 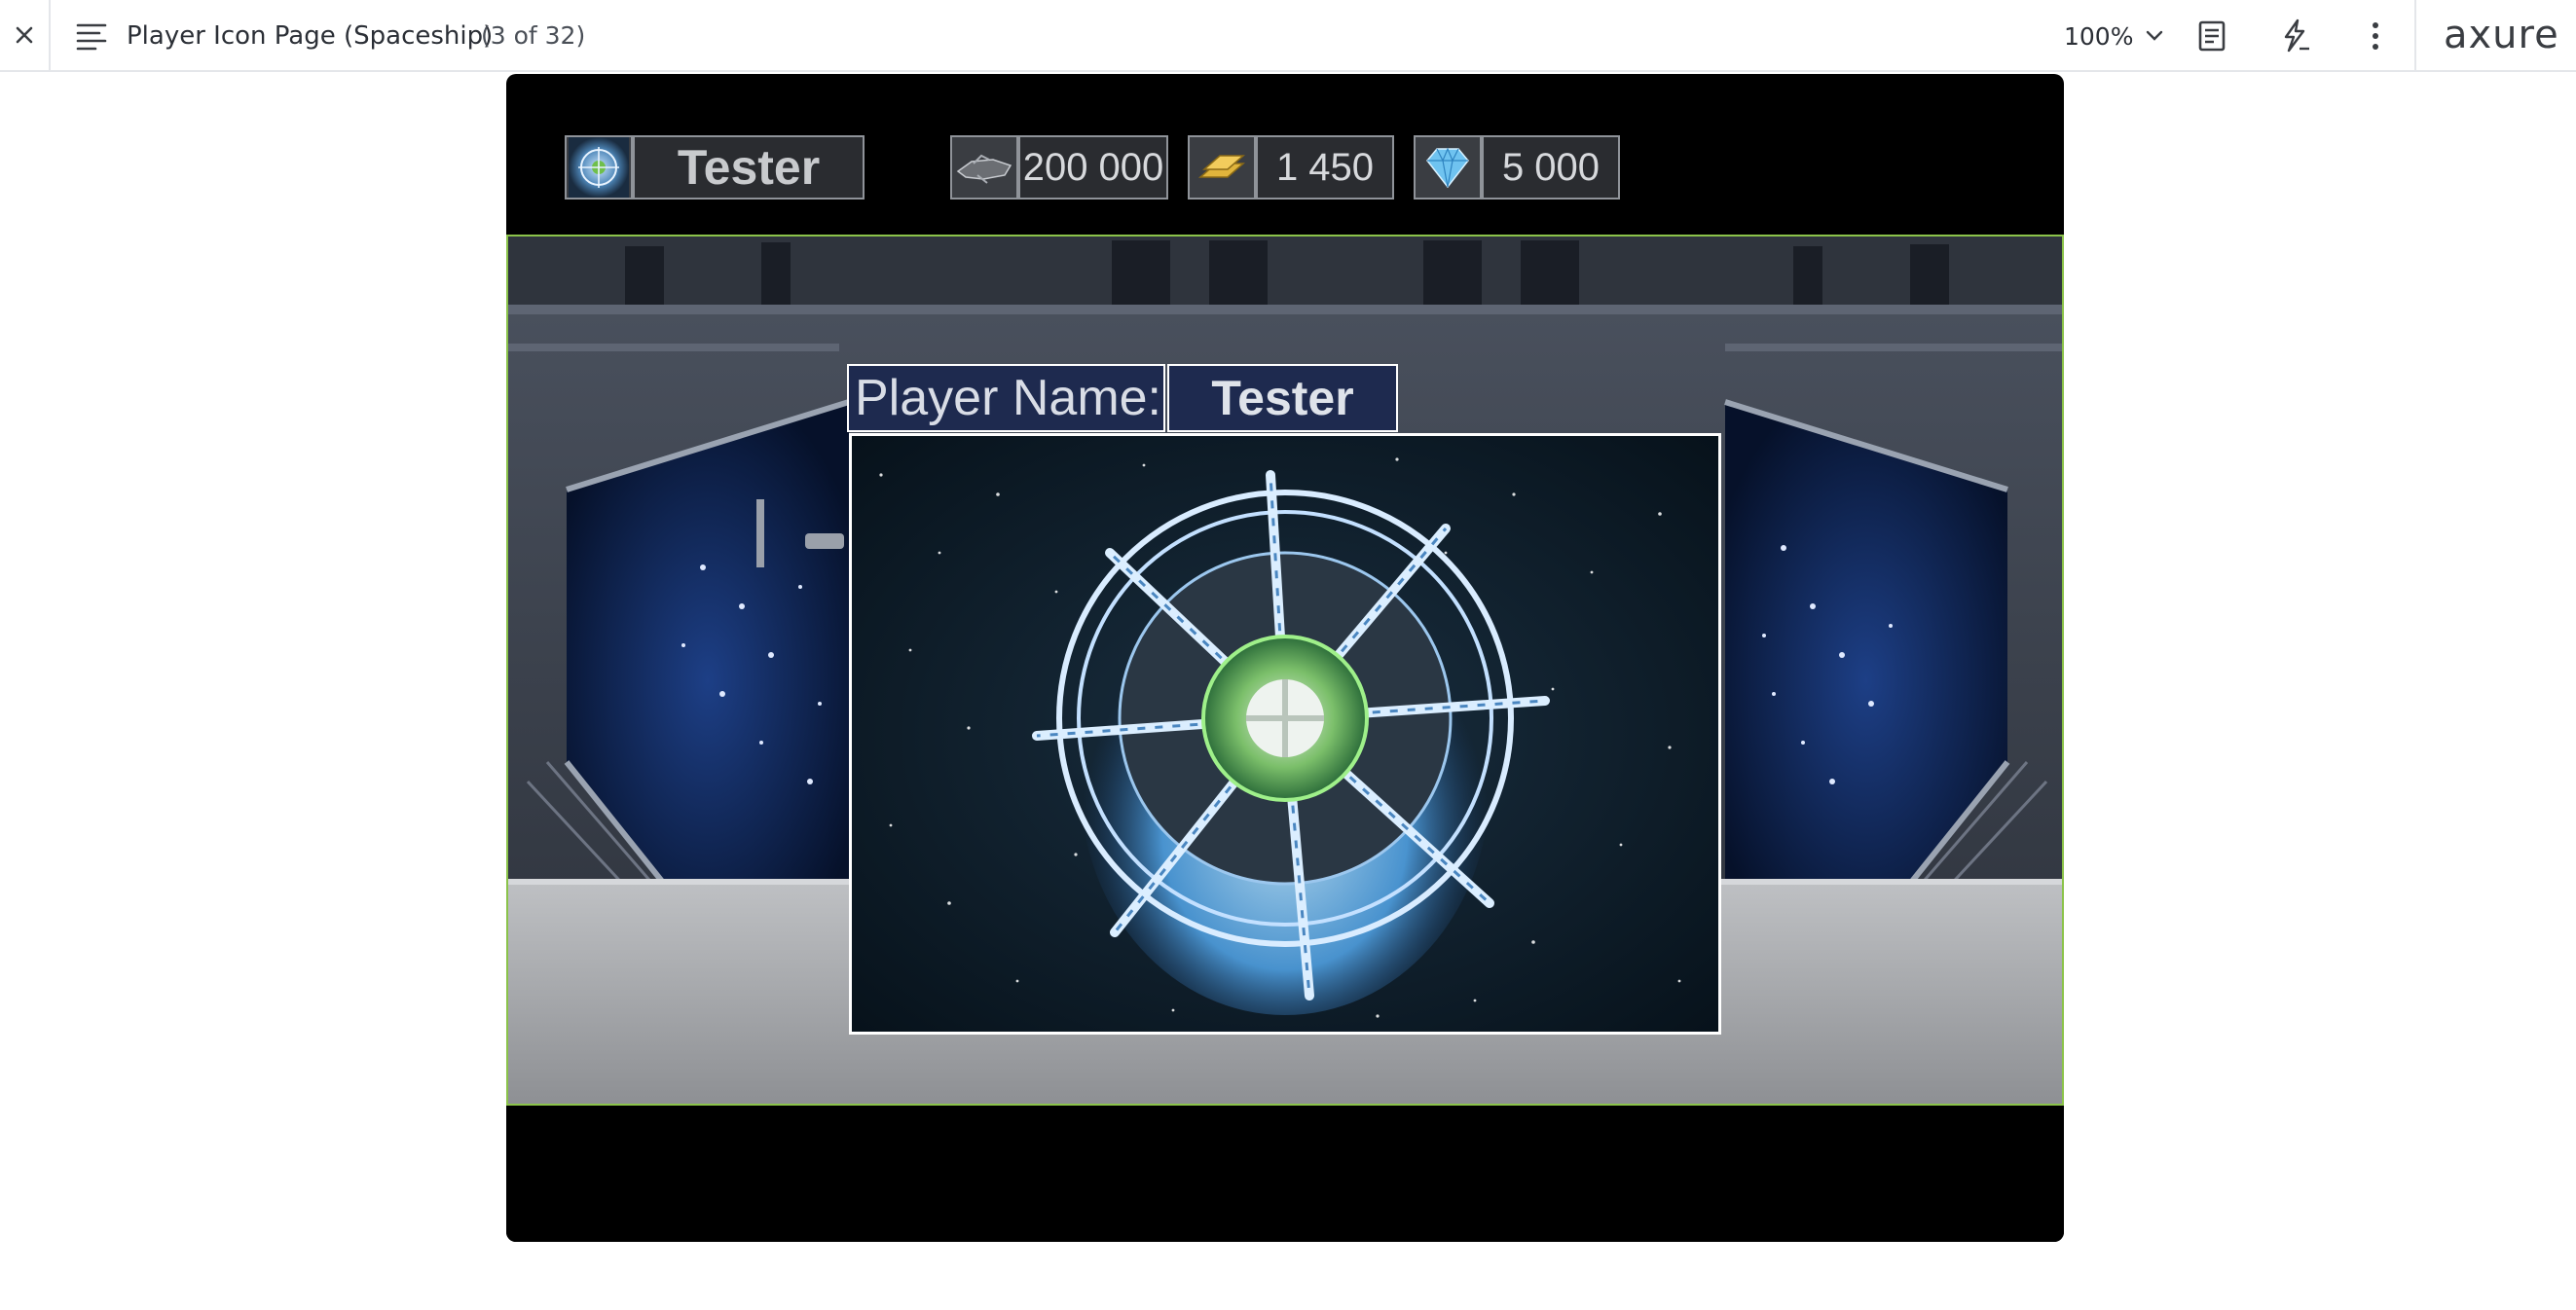 What do you see at coordinates (2155, 35) in the screenshot?
I see `chevron-down-icon` at bounding box center [2155, 35].